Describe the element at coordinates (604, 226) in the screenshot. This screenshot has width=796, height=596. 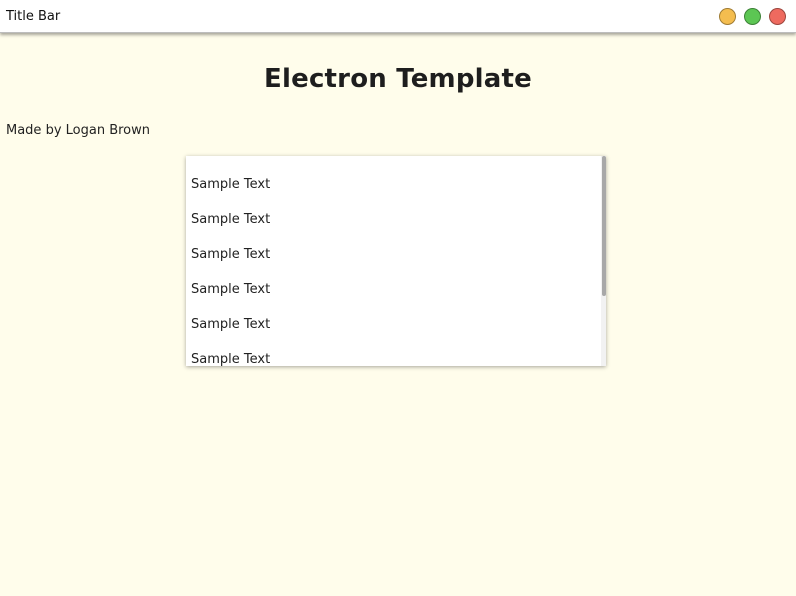
I see `scrollbar-thumb` at that location.